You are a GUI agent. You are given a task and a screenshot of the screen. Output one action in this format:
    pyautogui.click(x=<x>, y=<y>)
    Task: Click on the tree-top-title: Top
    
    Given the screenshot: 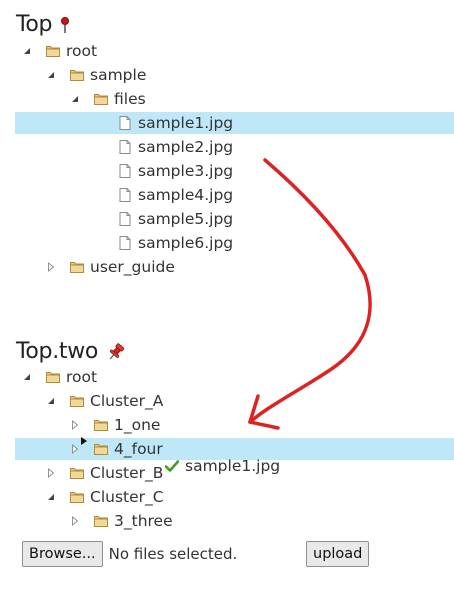 What is the action you would take?
    pyautogui.click(x=43, y=25)
    